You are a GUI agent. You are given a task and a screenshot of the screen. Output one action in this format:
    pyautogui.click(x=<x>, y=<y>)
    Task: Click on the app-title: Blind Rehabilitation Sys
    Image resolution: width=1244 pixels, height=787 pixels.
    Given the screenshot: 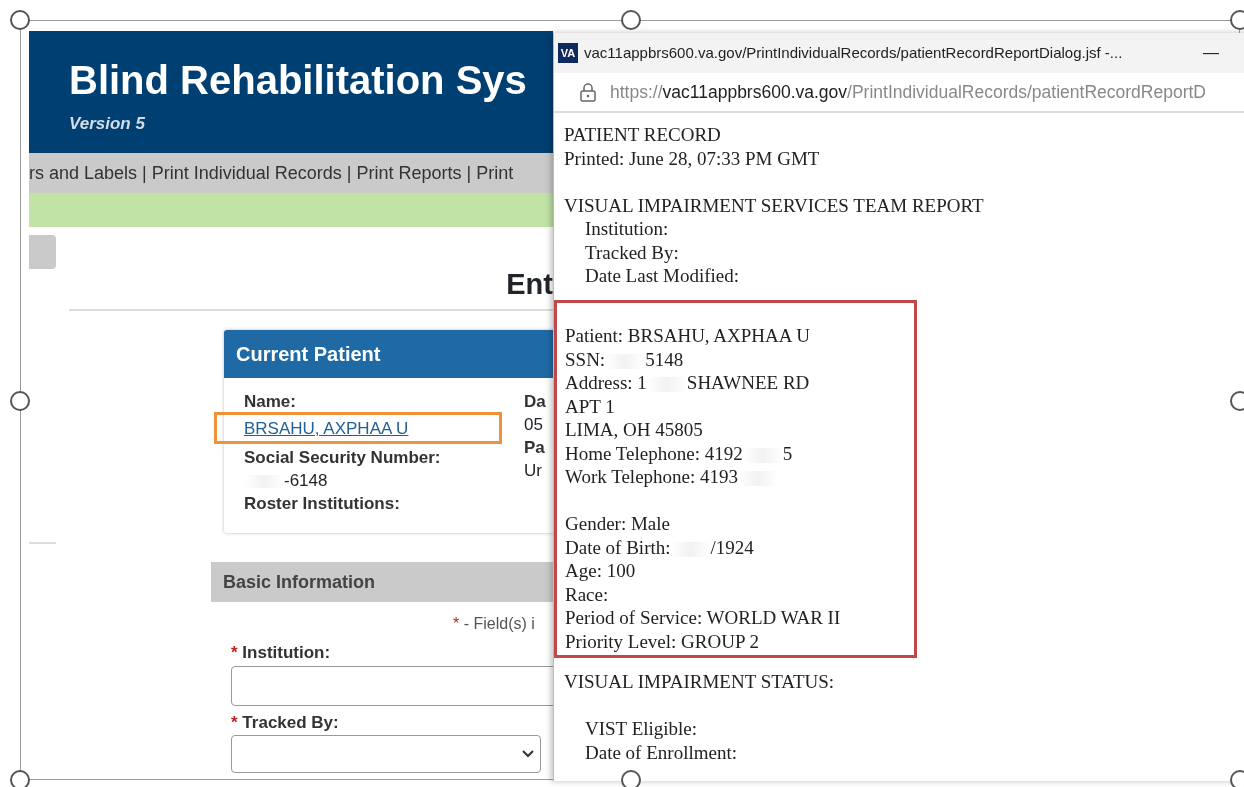 What is the action you would take?
    pyautogui.click(x=298, y=80)
    